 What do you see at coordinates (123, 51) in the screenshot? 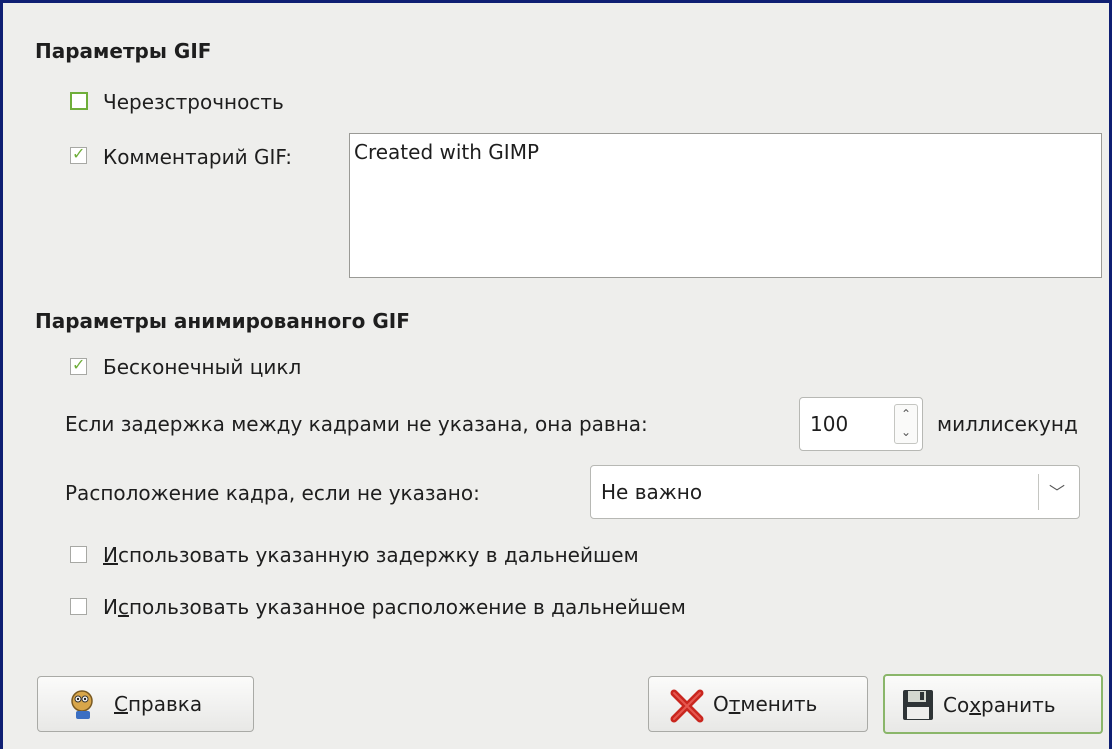
I see `section-title-gif-options: Параметры GIF` at bounding box center [123, 51].